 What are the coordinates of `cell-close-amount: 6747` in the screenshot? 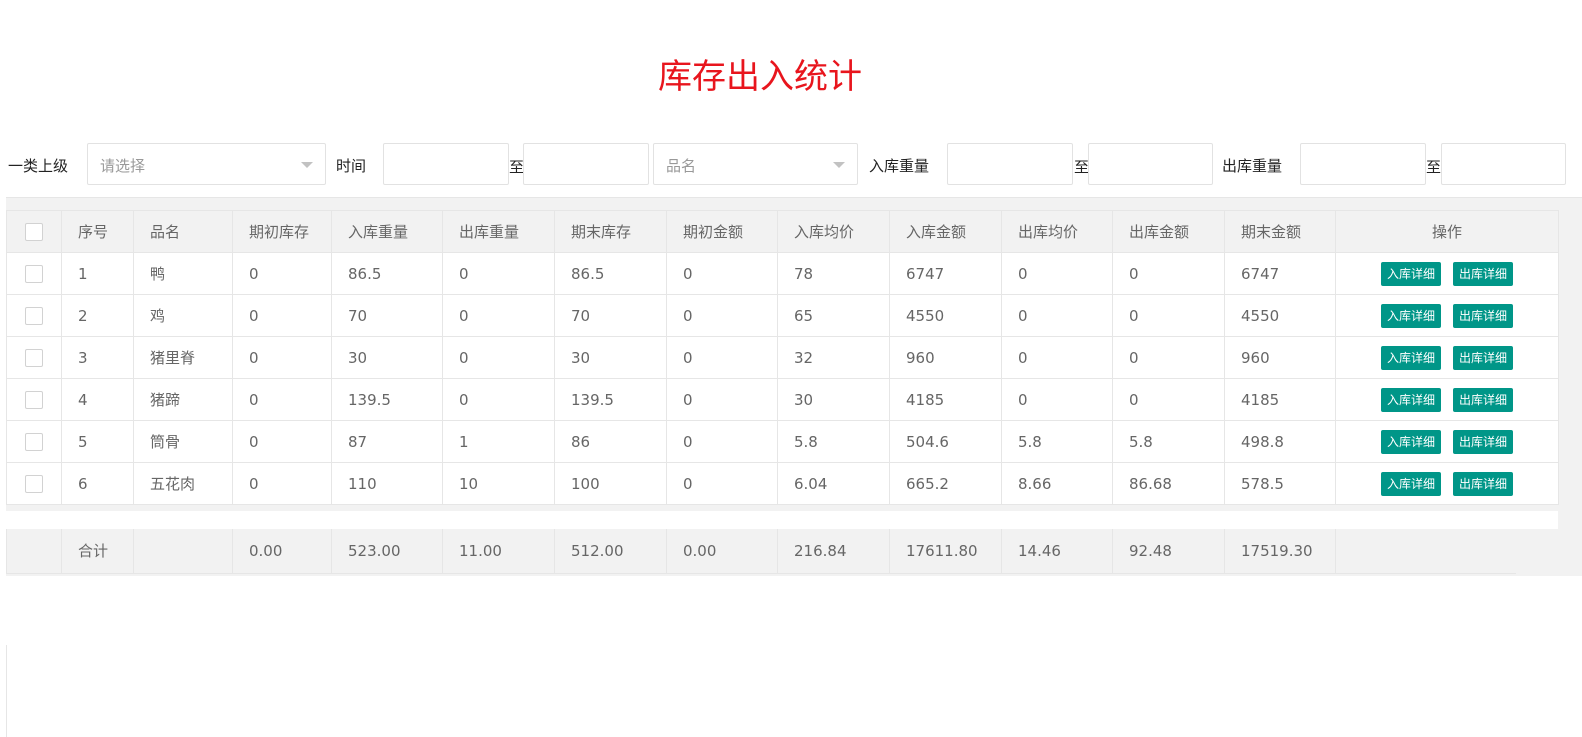 It's located at (1280, 273).